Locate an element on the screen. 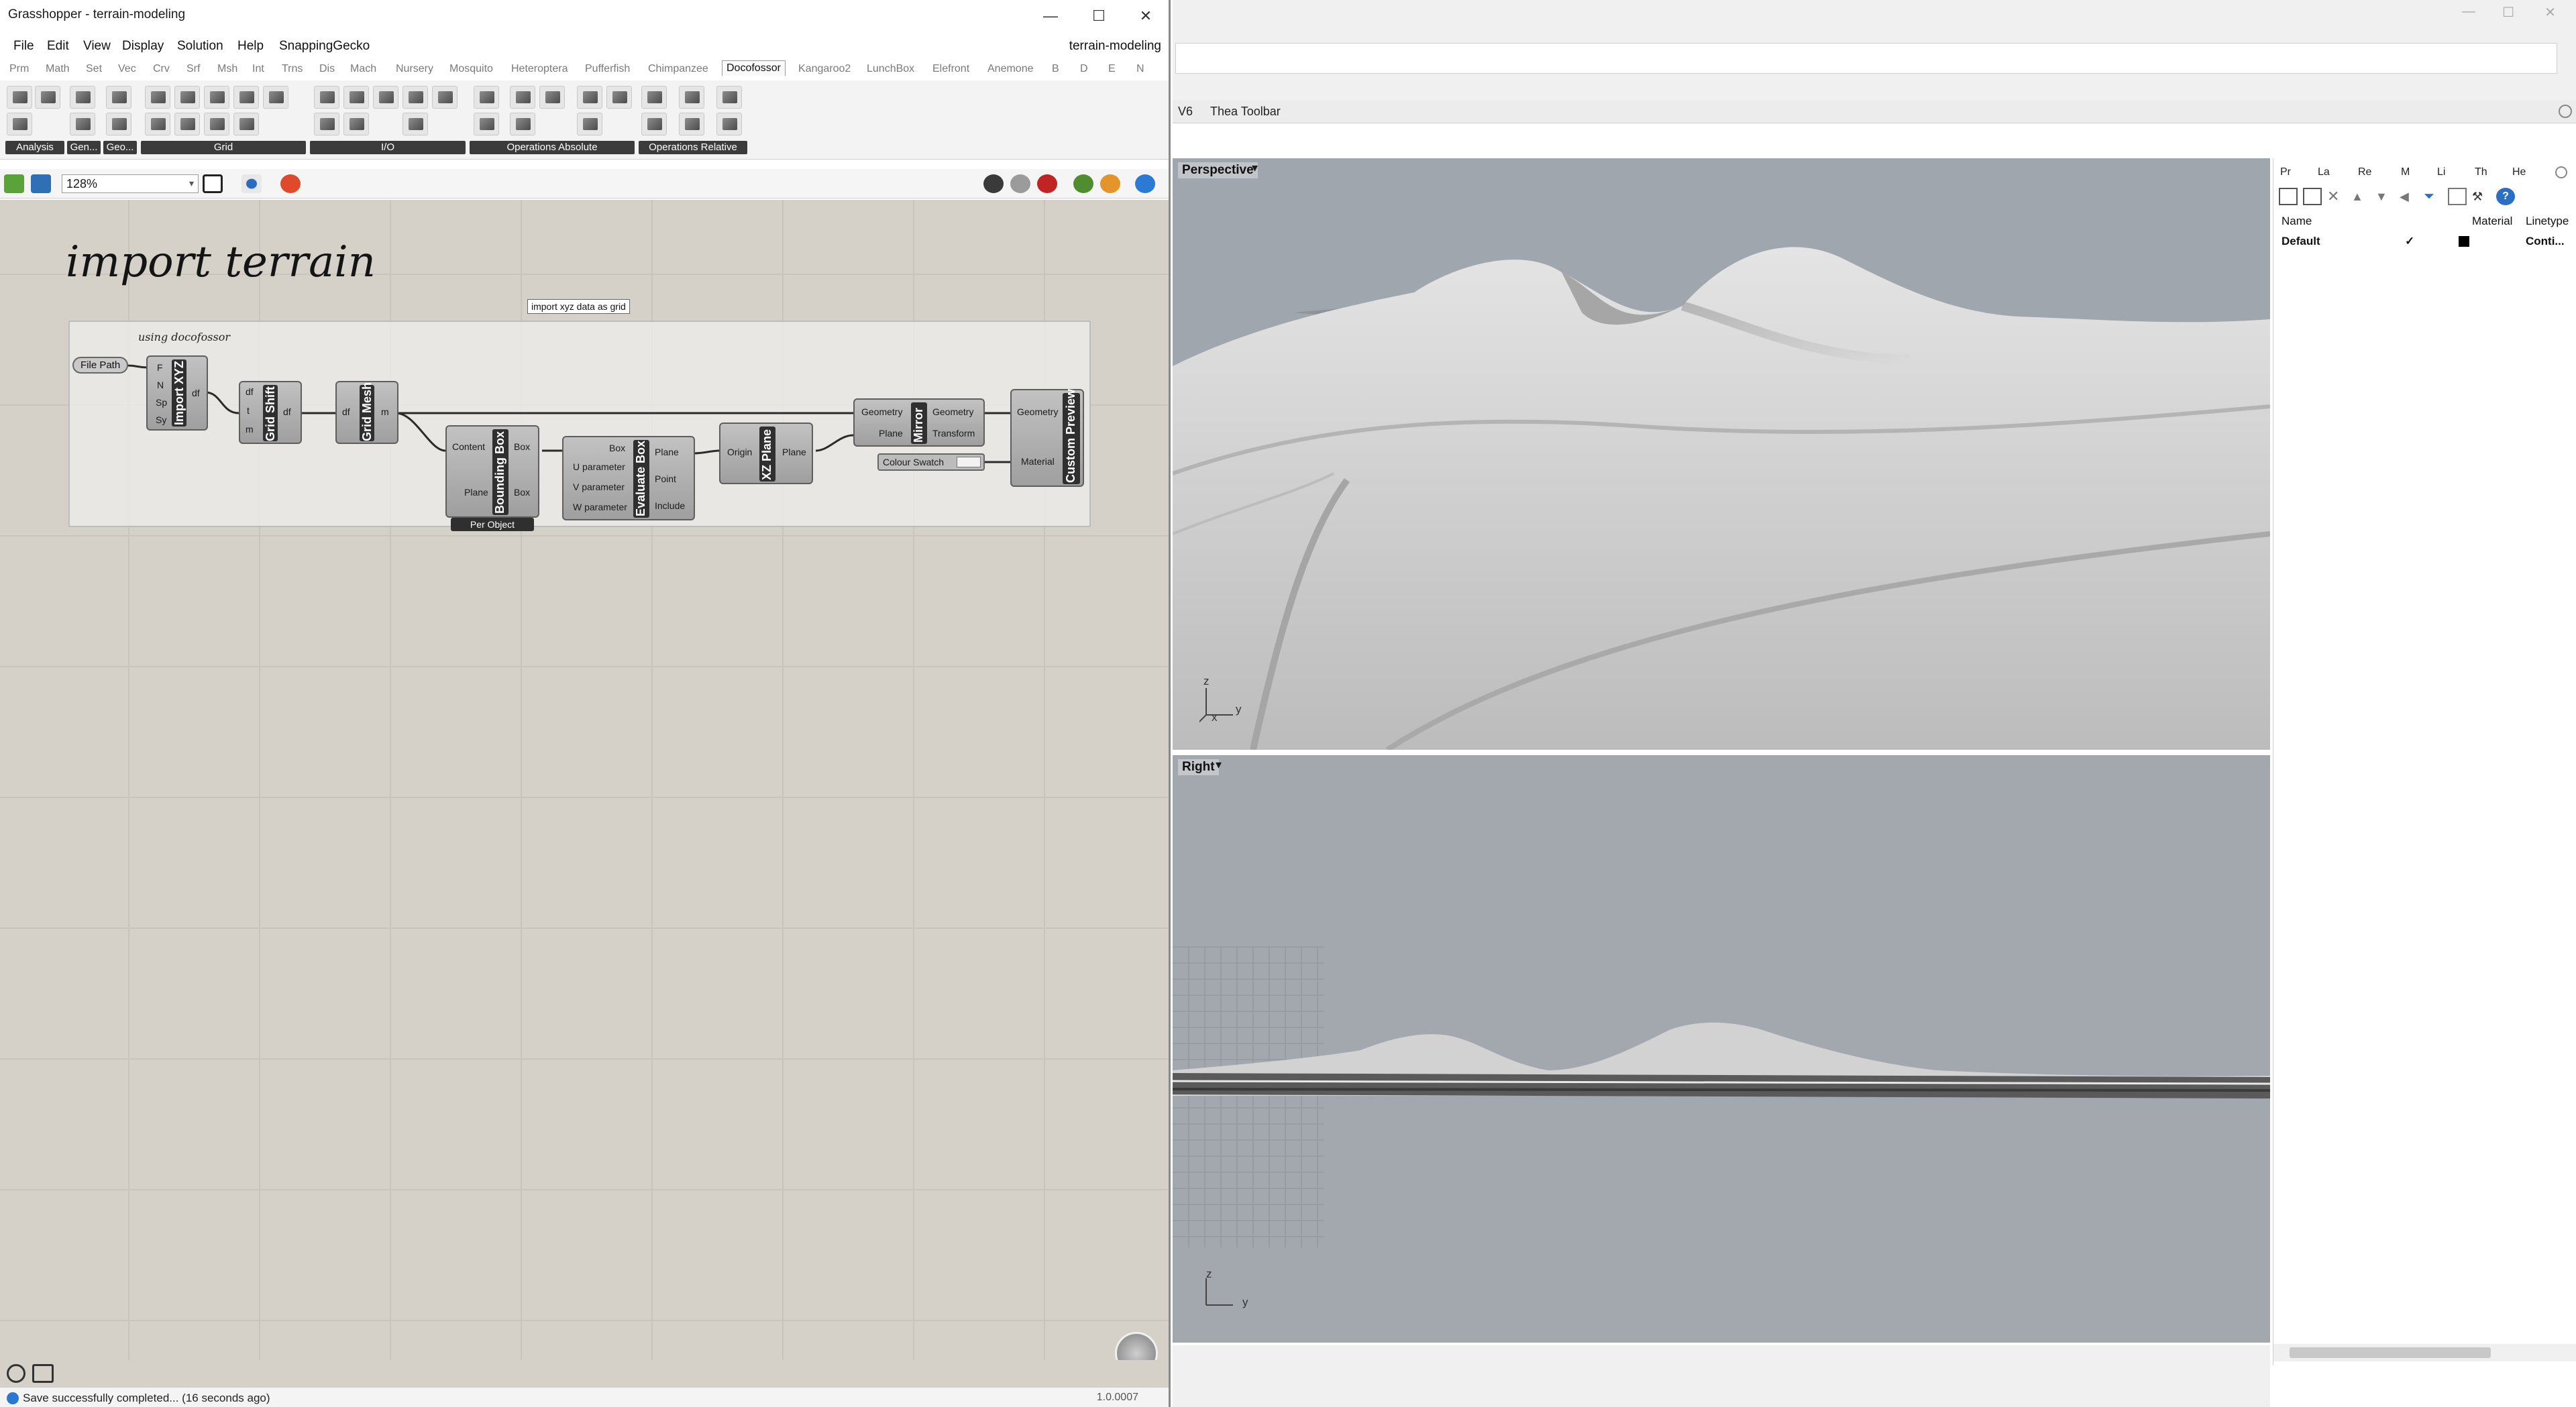  move-left-icon: ◀ is located at coordinates (2409, 196).